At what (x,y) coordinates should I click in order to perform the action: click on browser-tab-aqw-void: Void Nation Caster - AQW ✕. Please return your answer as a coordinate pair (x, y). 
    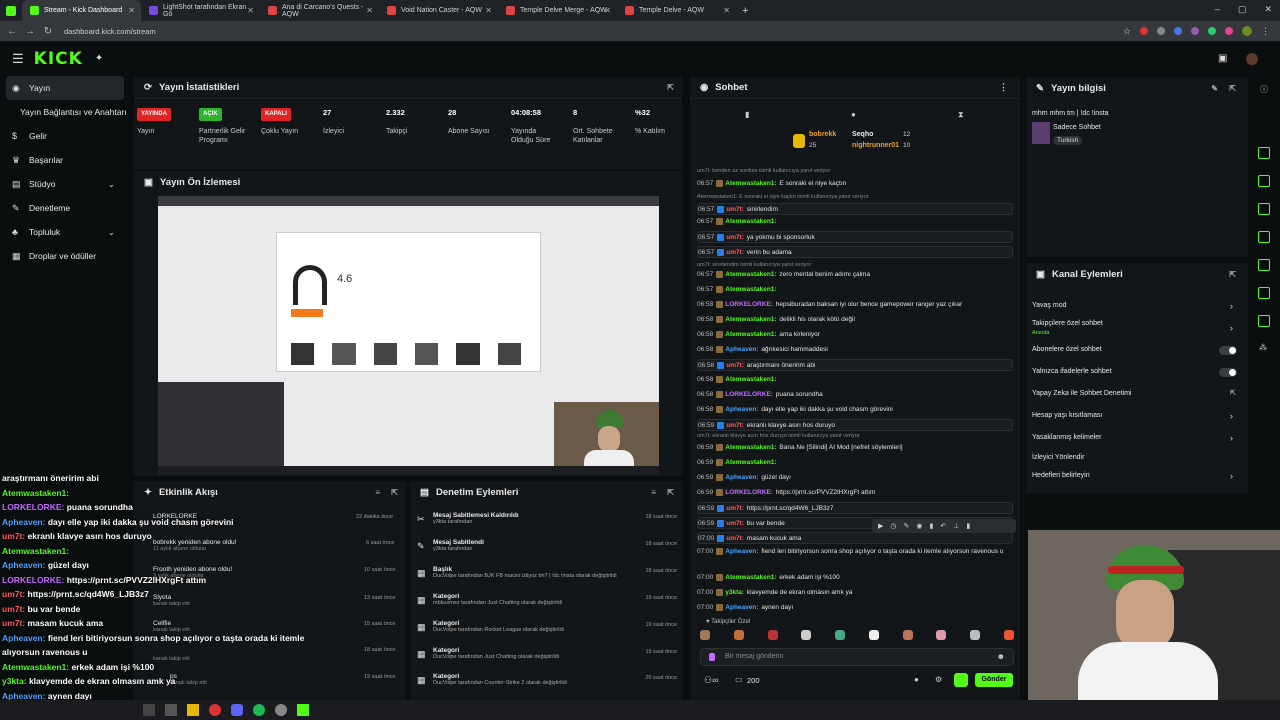
    Looking at the image, I should click on (438, 10).